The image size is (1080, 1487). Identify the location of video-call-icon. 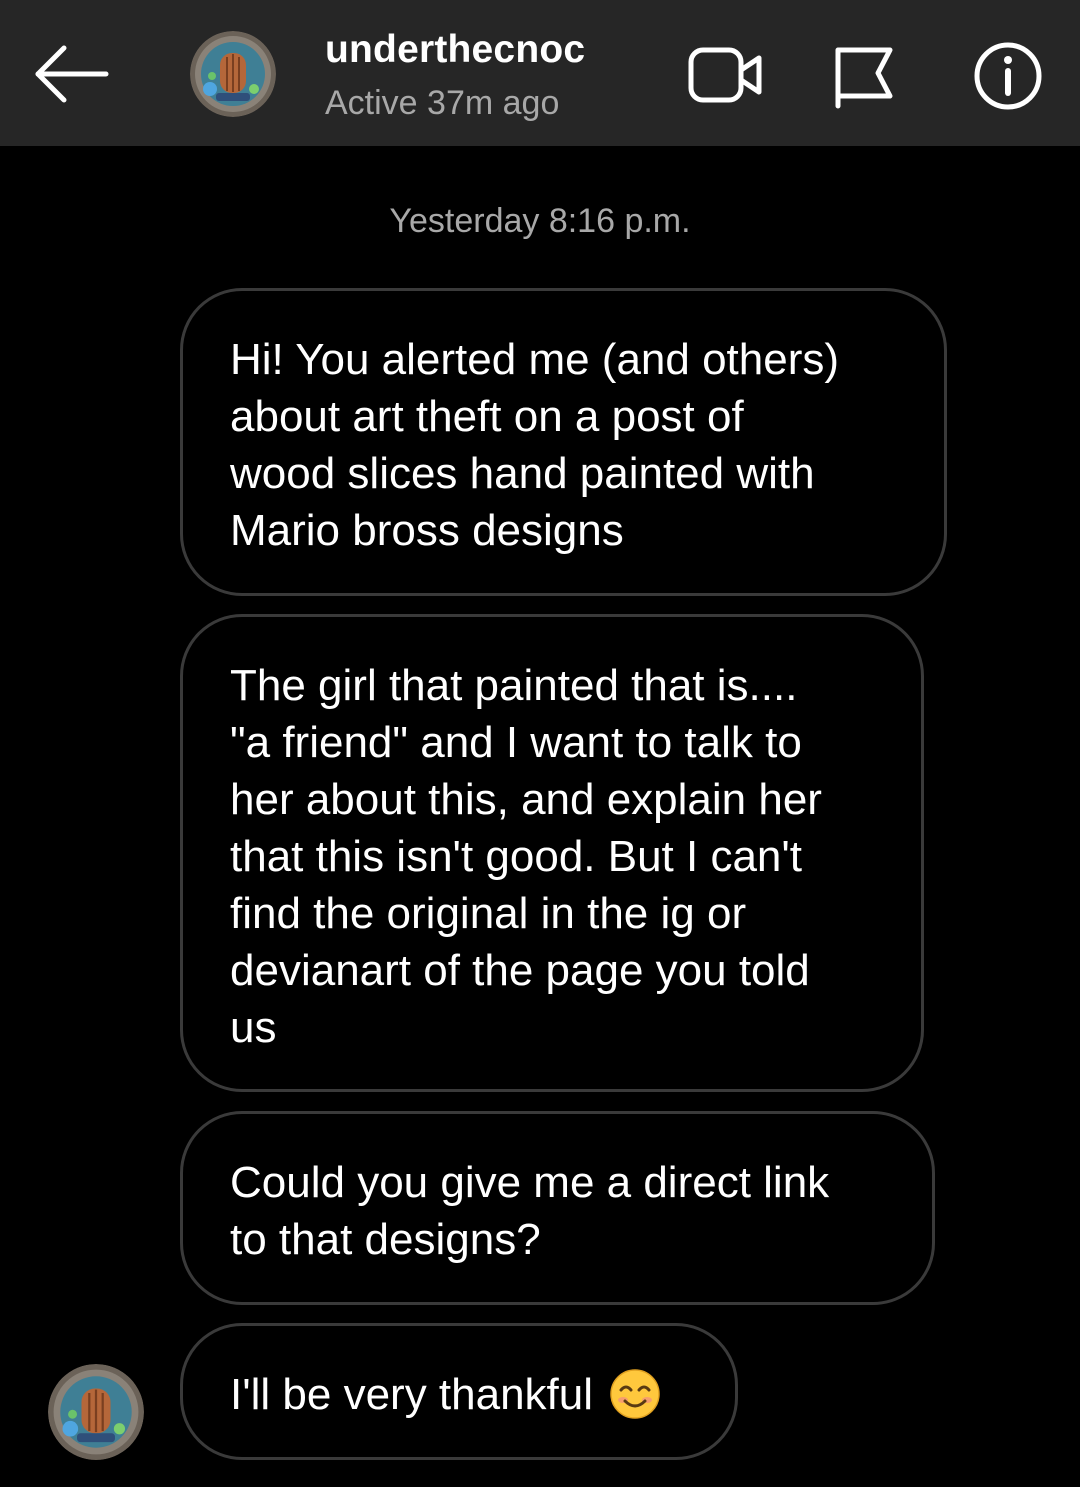
(725, 75).